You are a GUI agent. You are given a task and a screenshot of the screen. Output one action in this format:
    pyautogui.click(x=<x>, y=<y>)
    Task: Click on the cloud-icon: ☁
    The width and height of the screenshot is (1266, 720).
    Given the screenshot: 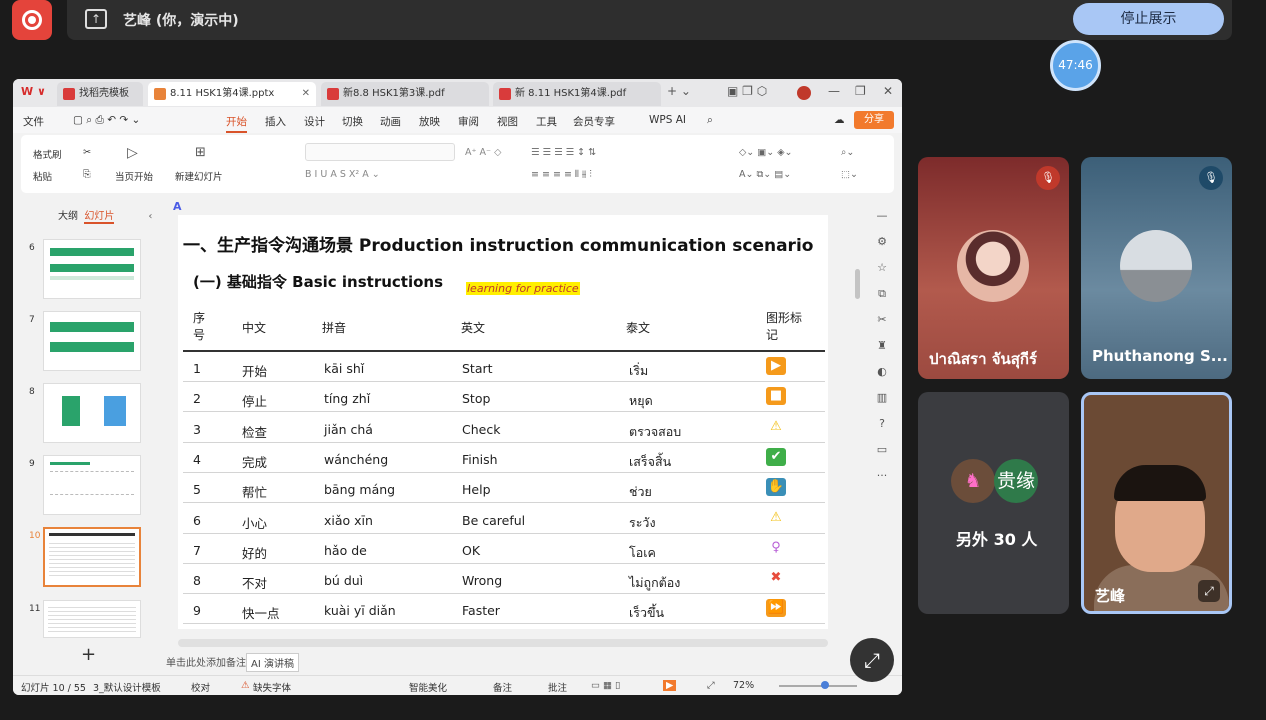 What is the action you would take?
    pyautogui.click(x=839, y=120)
    